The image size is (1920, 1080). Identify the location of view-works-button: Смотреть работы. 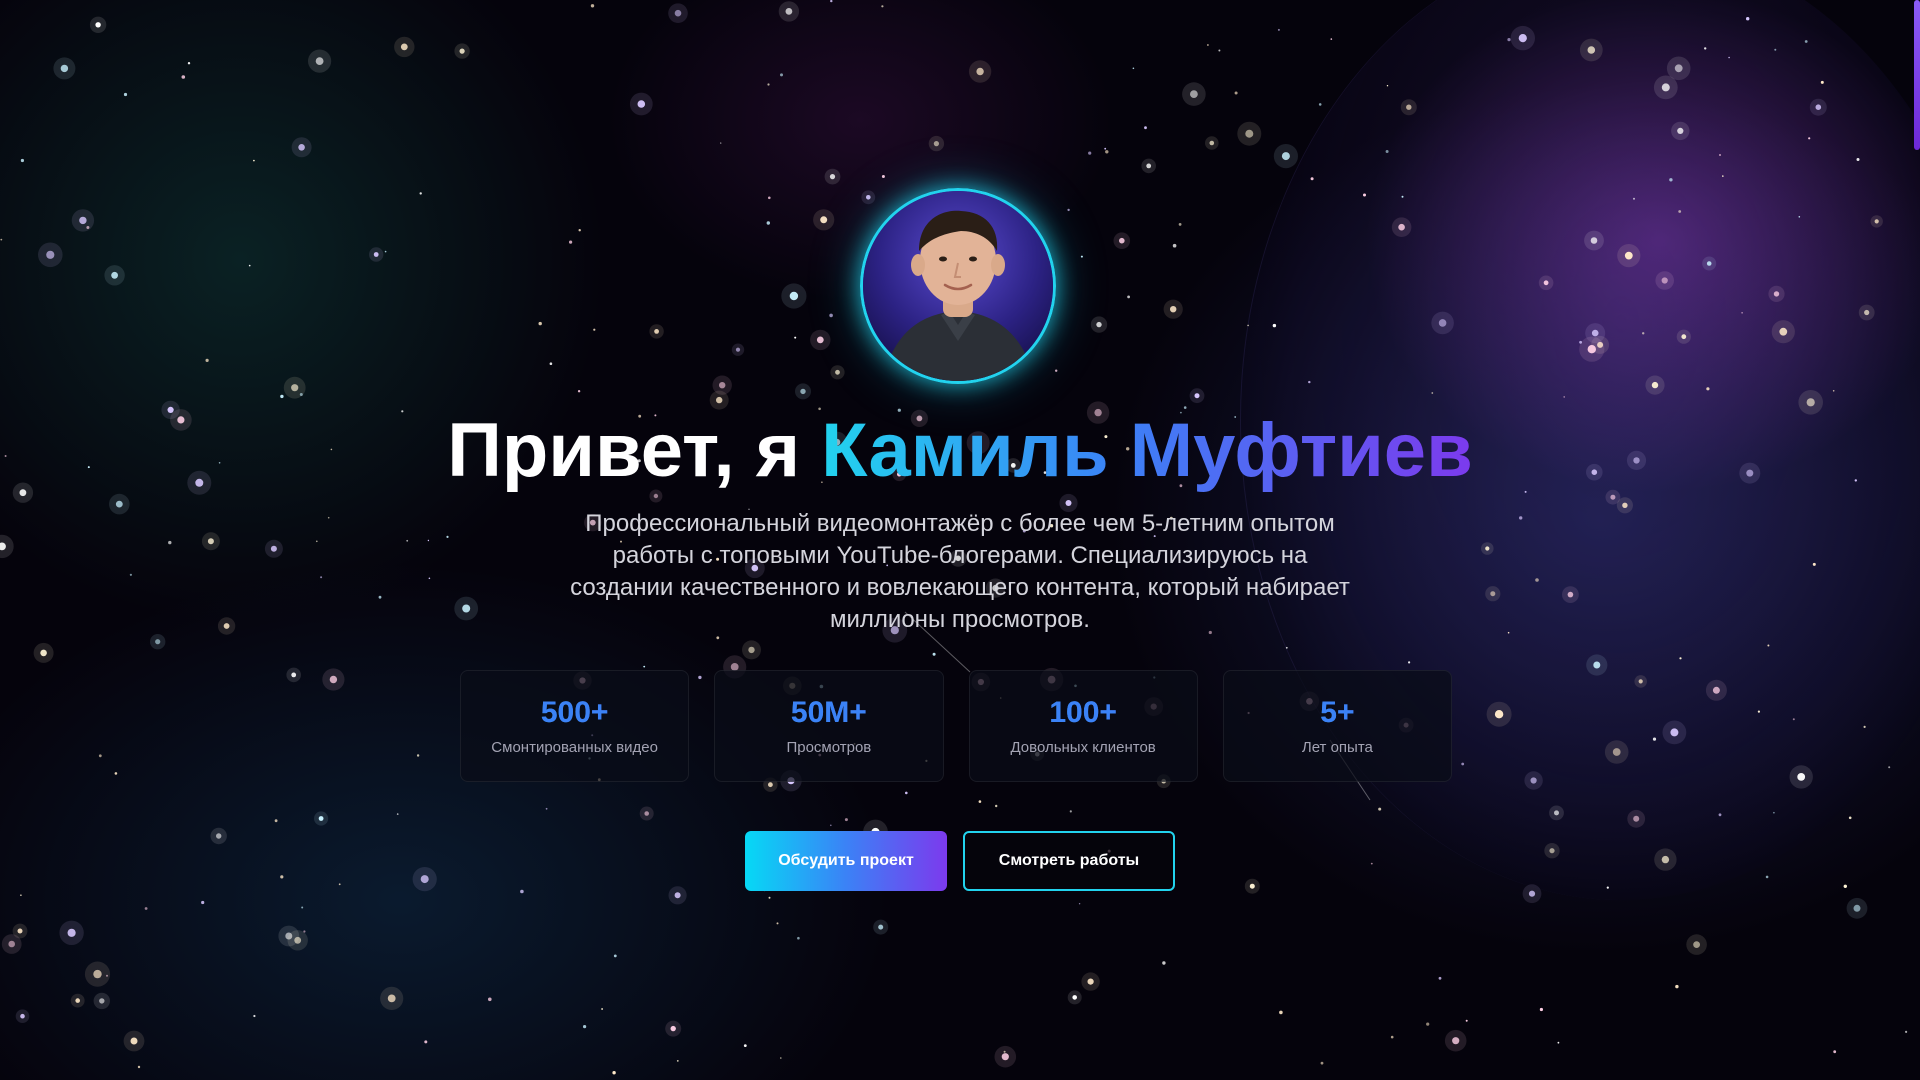
(1069, 861).